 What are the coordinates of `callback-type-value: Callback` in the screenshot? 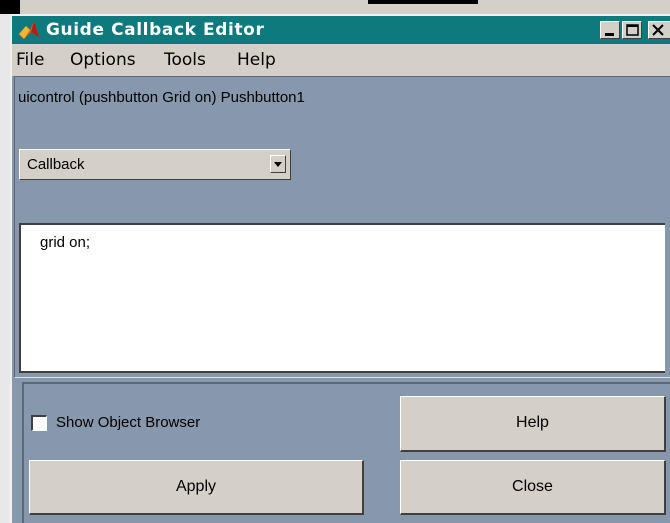 It's located at (56, 164).